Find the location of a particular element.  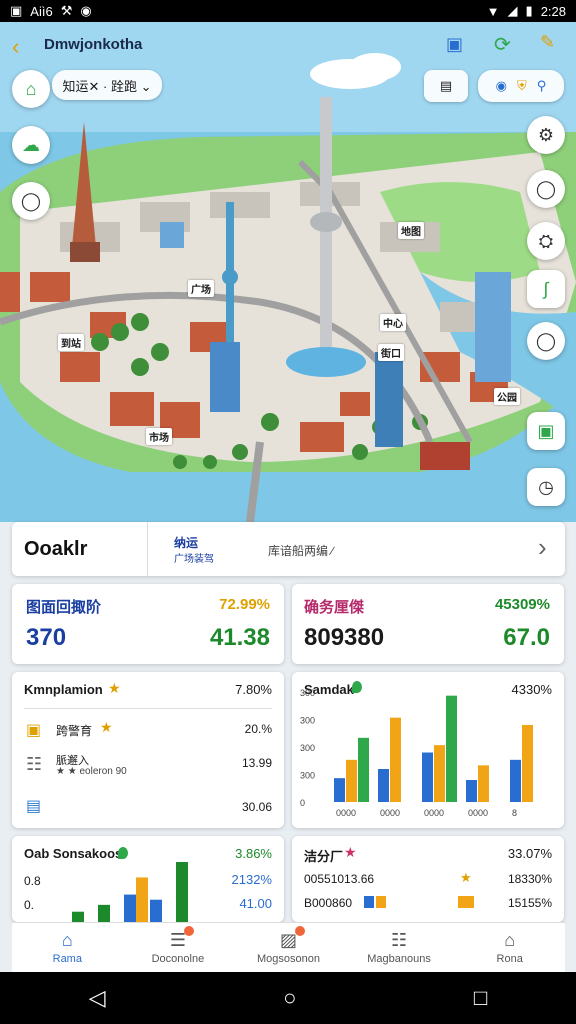

panel-pct: 7.80% is located at coordinates (253, 689).